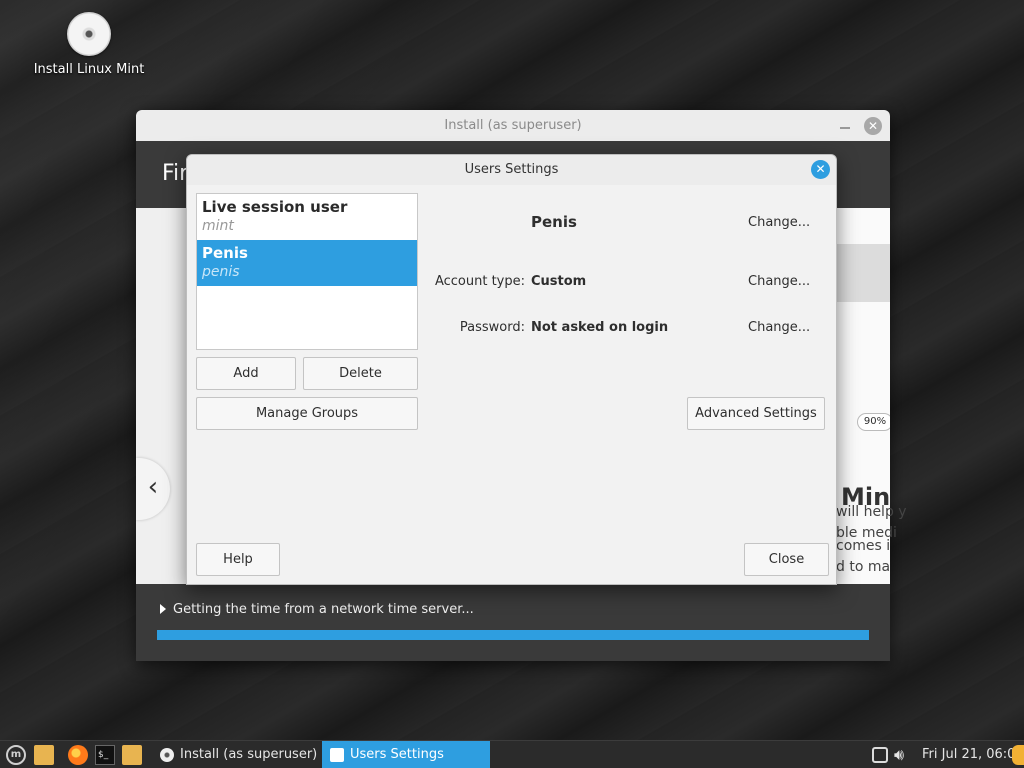 The image size is (1024, 768). Describe the element at coordinates (238, 559) in the screenshot. I see `help-button: Help` at that location.